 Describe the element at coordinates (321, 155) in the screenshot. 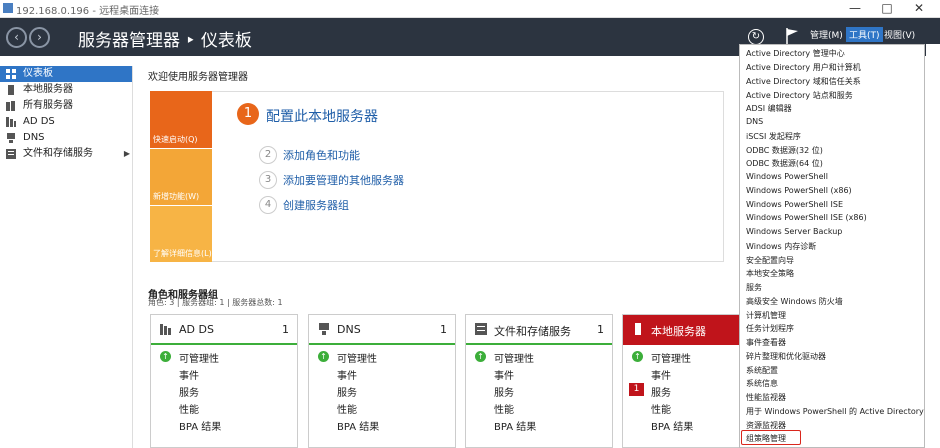

I see `add-roles-link: 添加角色和功能` at that location.